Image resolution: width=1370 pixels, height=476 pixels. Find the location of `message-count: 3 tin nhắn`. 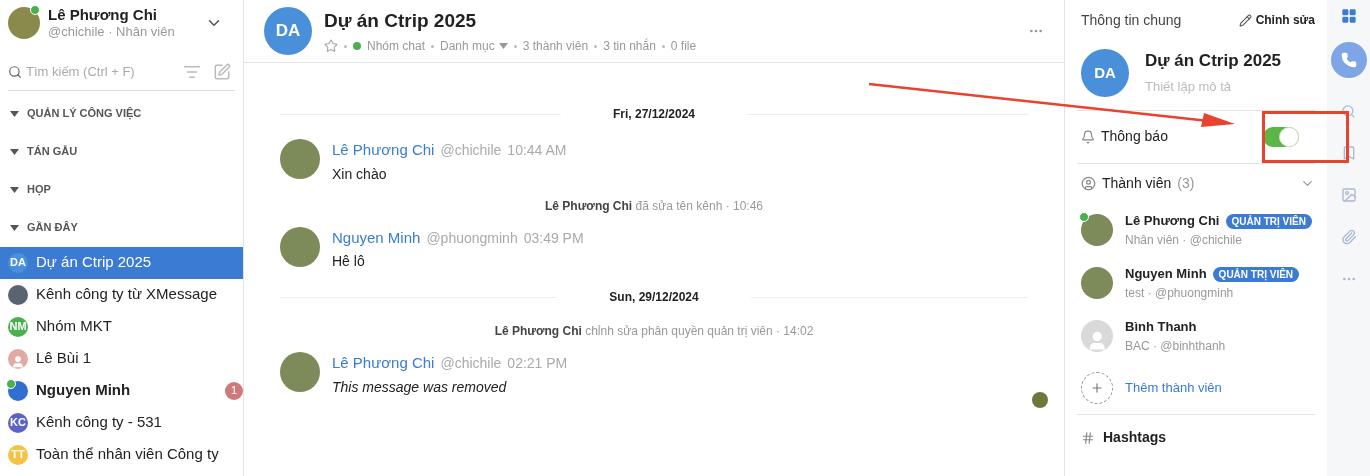

message-count: 3 tin nhắn is located at coordinates (629, 46).